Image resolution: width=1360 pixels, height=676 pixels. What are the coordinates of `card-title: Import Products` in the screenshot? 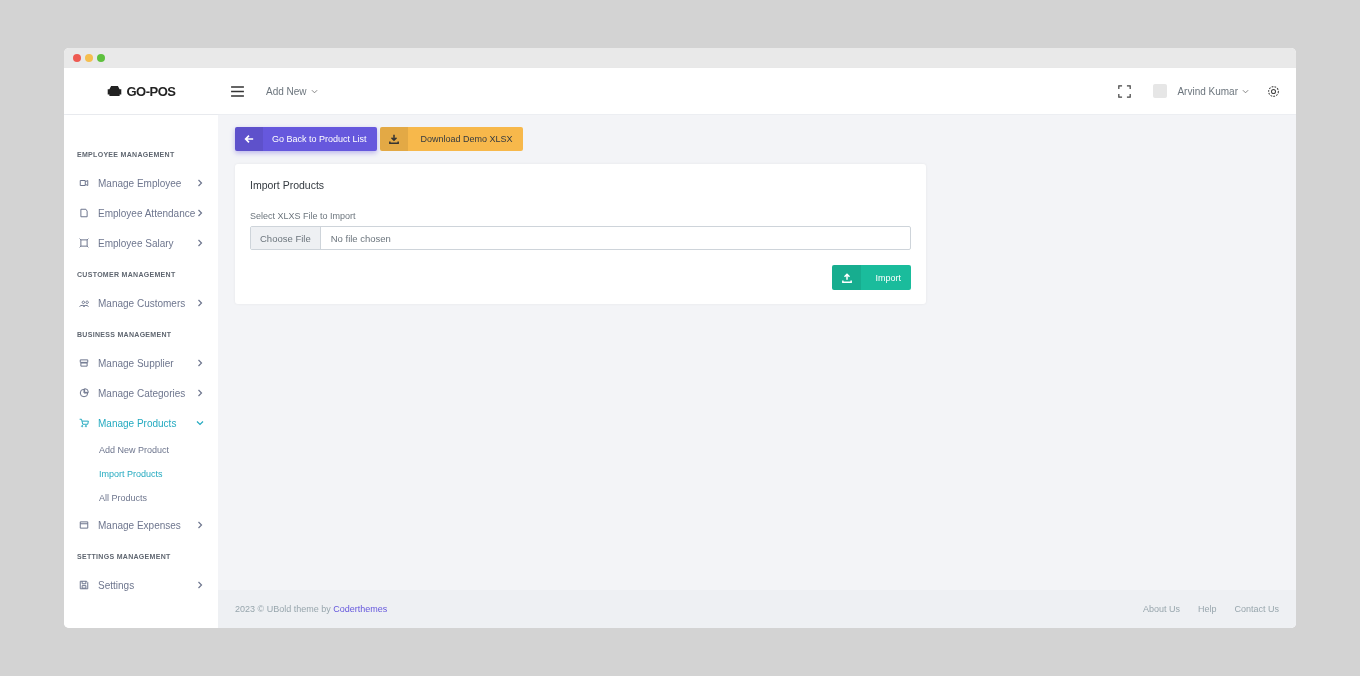 It's located at (288, 185).